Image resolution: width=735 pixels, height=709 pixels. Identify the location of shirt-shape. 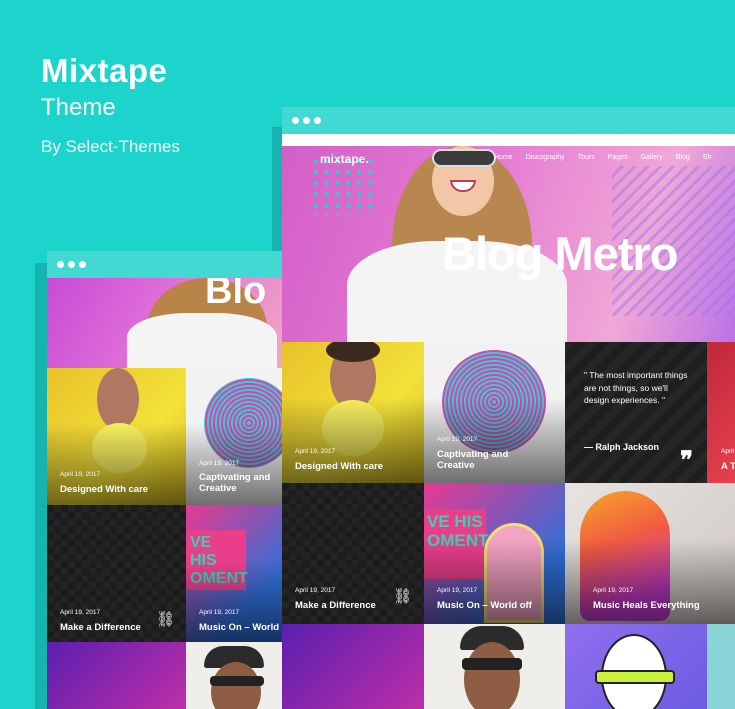
(202, 340).